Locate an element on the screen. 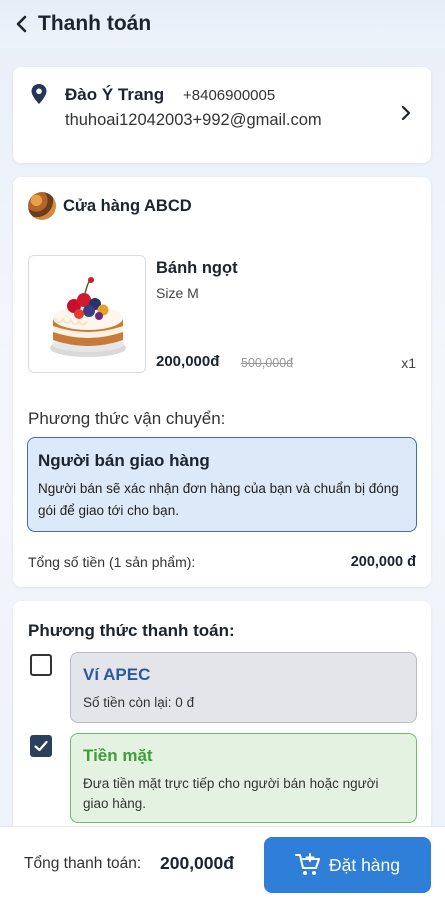 Image resolution: width=445 pixels, height=904 pixels. recipient-name: Đào Ý Trang is located at coordinates (115, 94).